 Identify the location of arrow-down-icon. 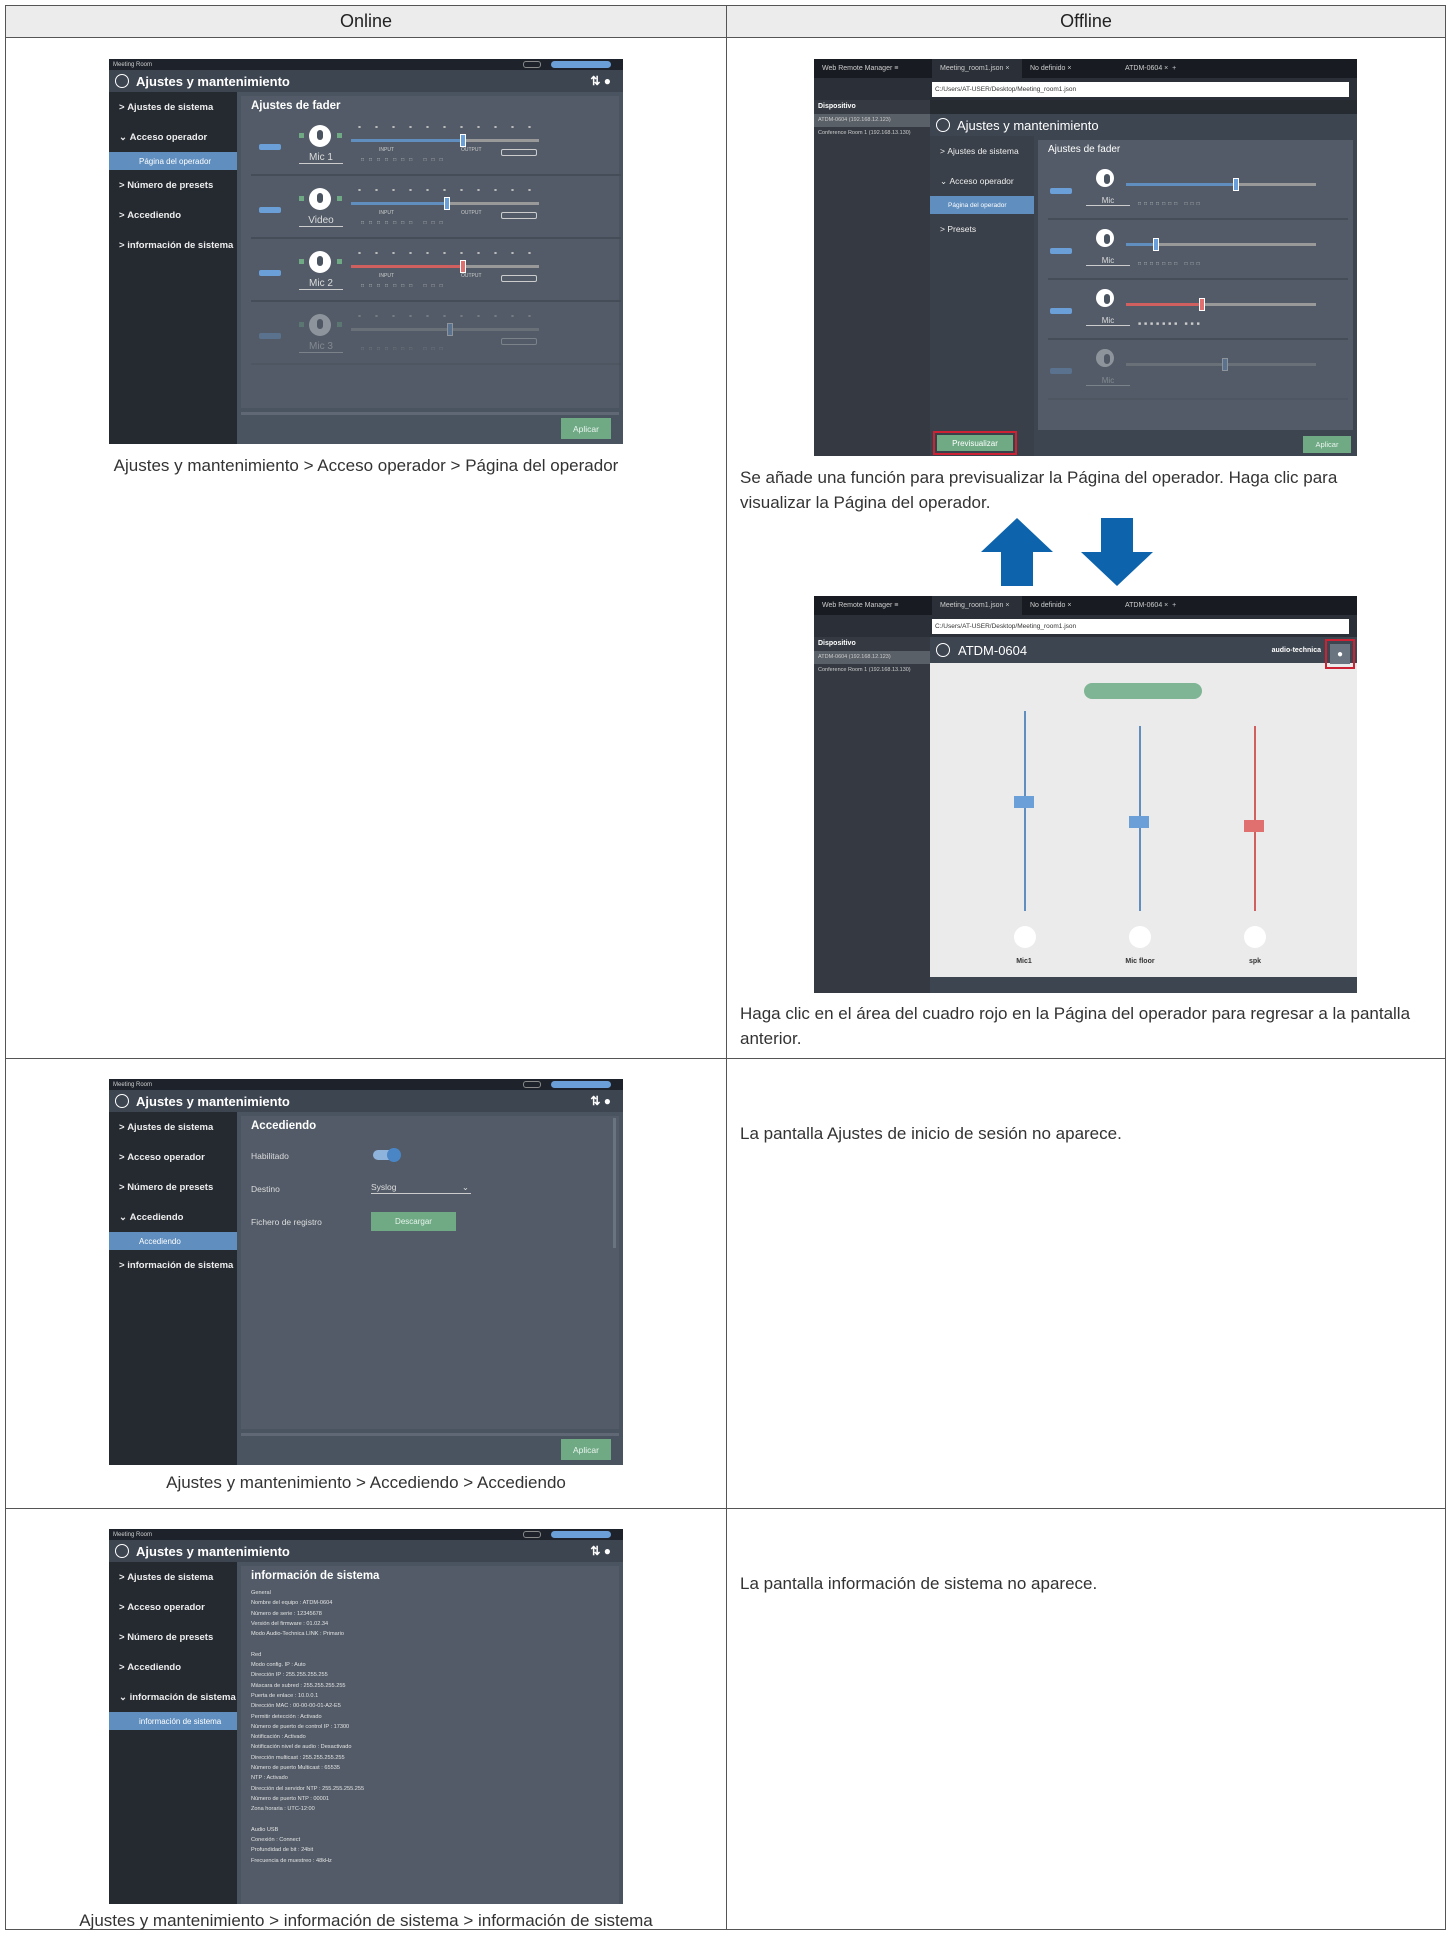
(1117, 552).